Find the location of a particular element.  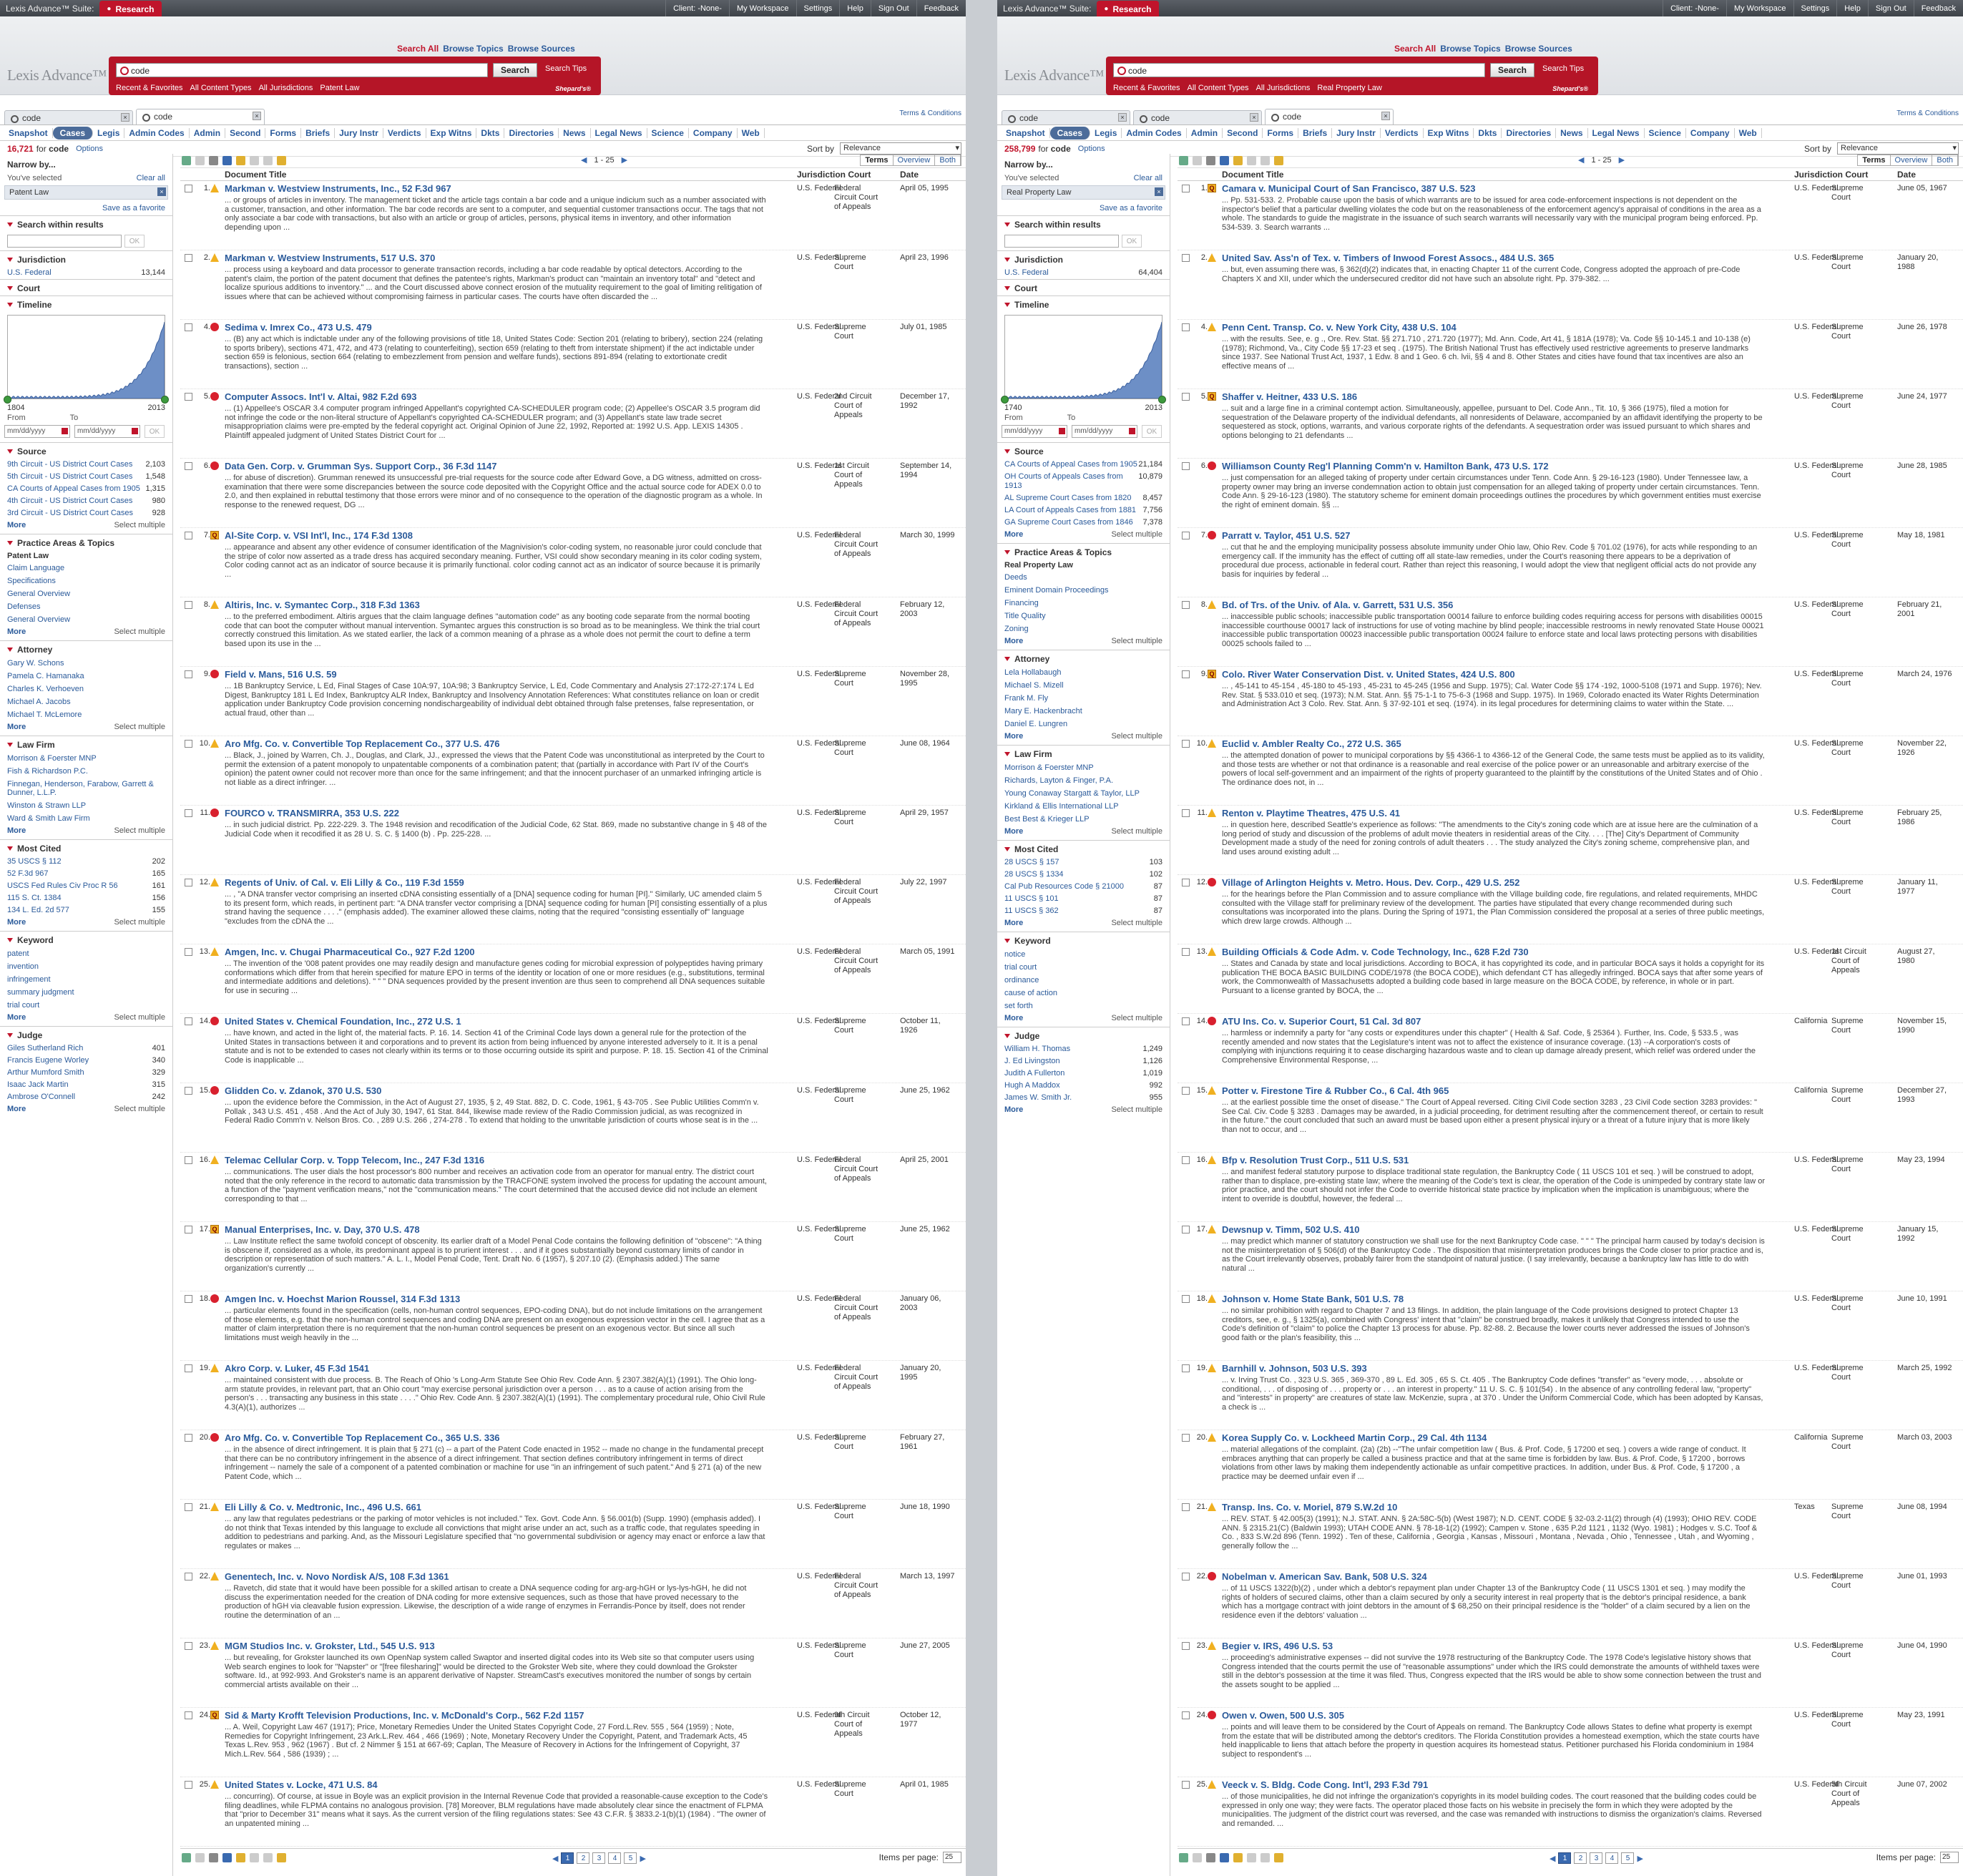

tab-verdicts: Verdicts is located at coordinates (405, 132).